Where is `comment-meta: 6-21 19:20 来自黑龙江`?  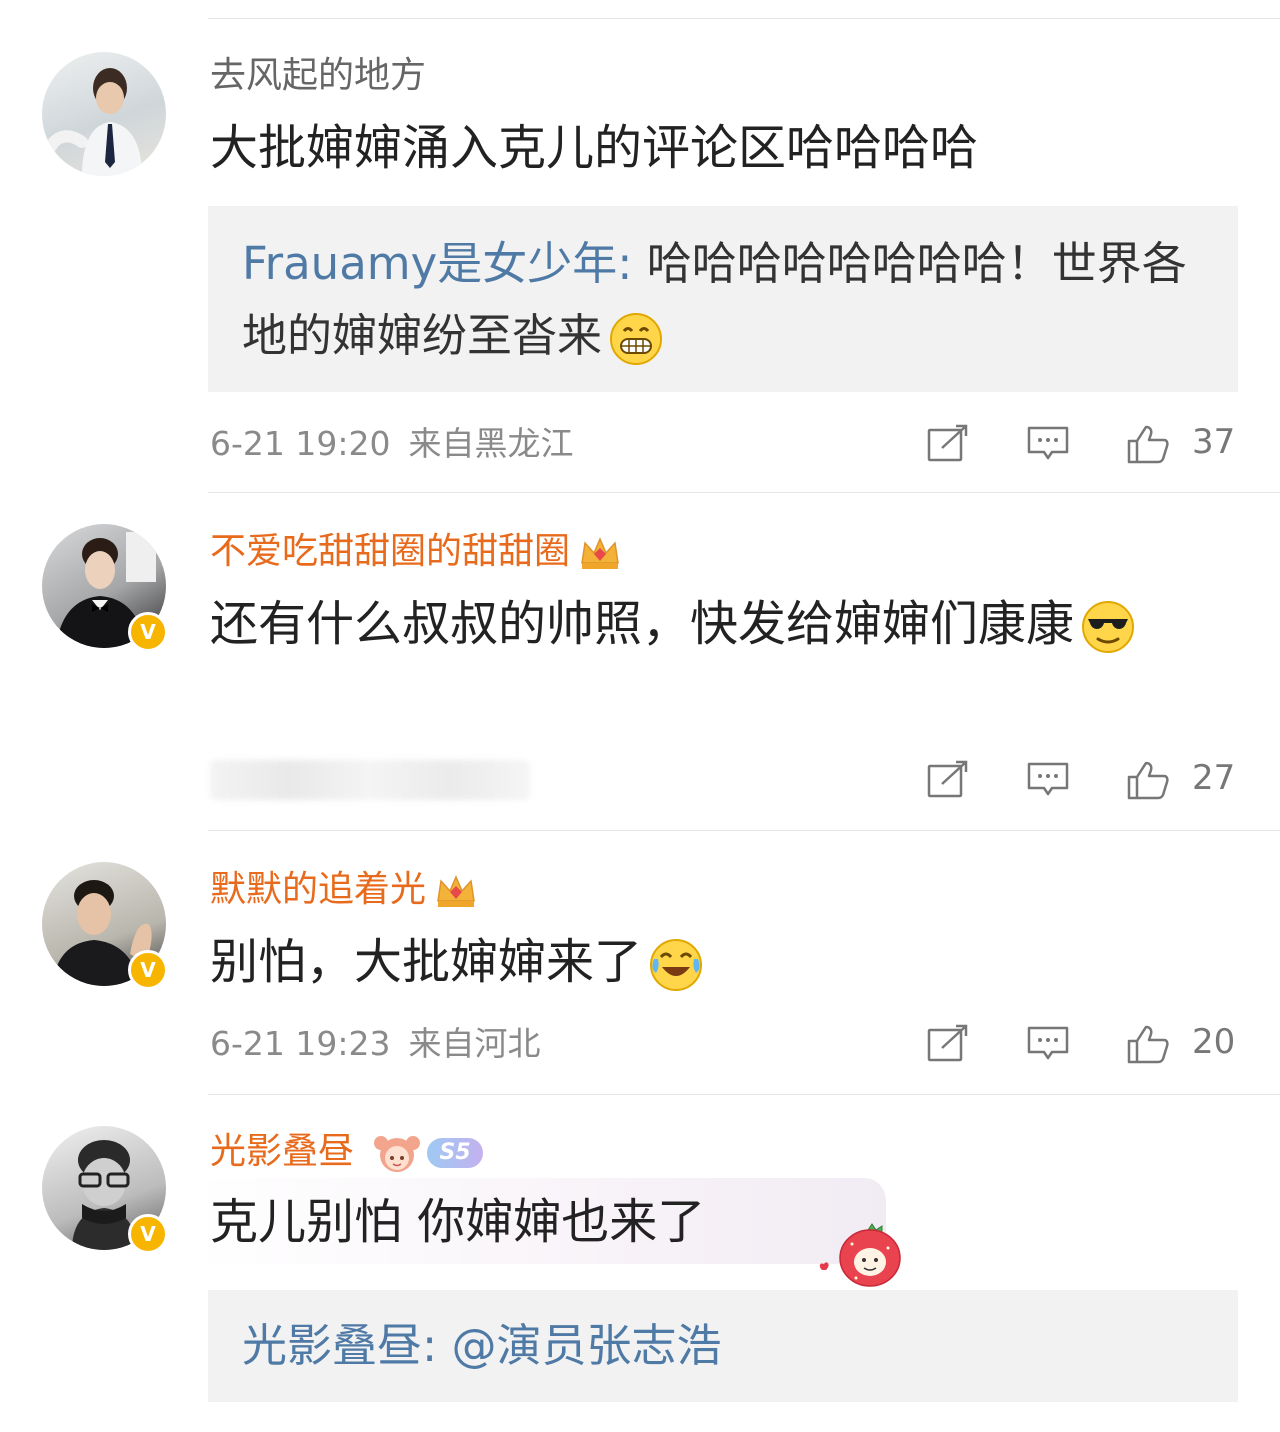
comment-meta: 6-21 19:20 来自黑龙江 is located at coordinates (401, 444).